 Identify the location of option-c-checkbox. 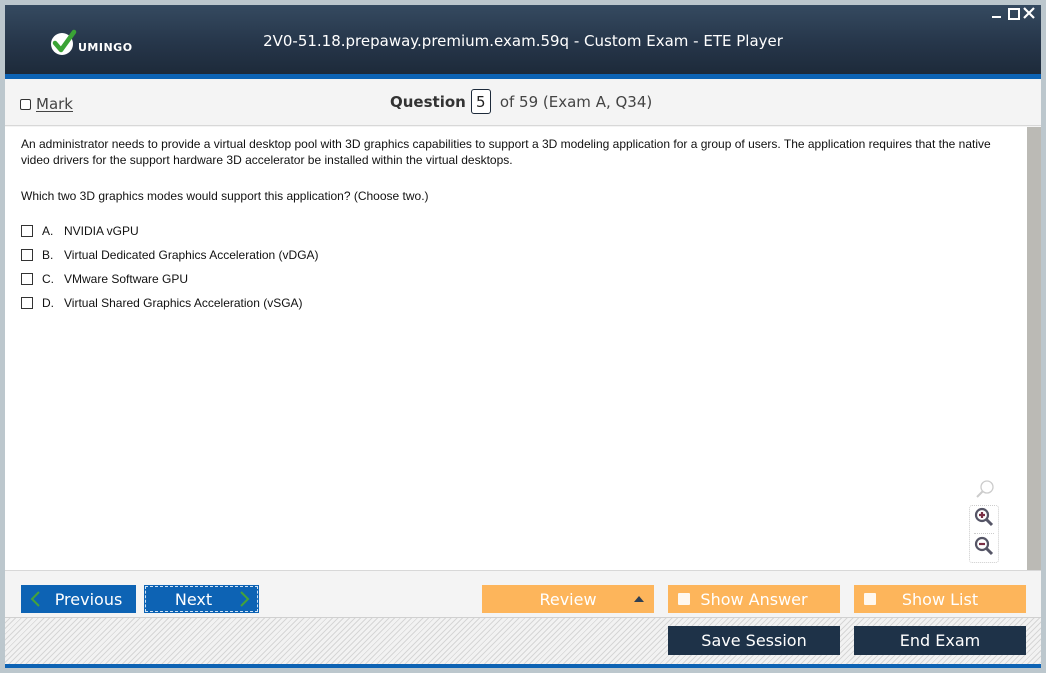
(27, 279).